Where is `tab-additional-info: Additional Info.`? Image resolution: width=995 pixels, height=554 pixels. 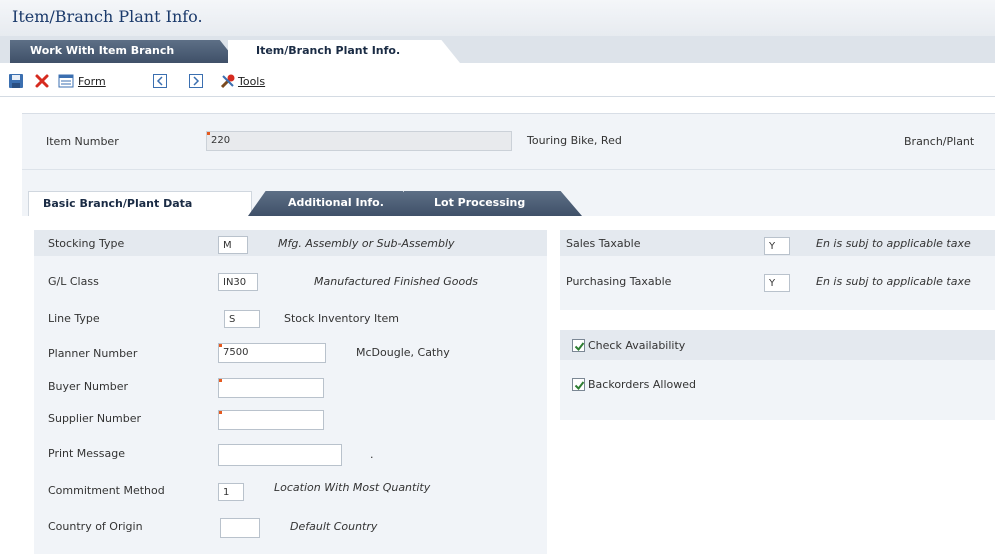
tab-additional-info: Additional Info. is located at coordinates (336, 203).